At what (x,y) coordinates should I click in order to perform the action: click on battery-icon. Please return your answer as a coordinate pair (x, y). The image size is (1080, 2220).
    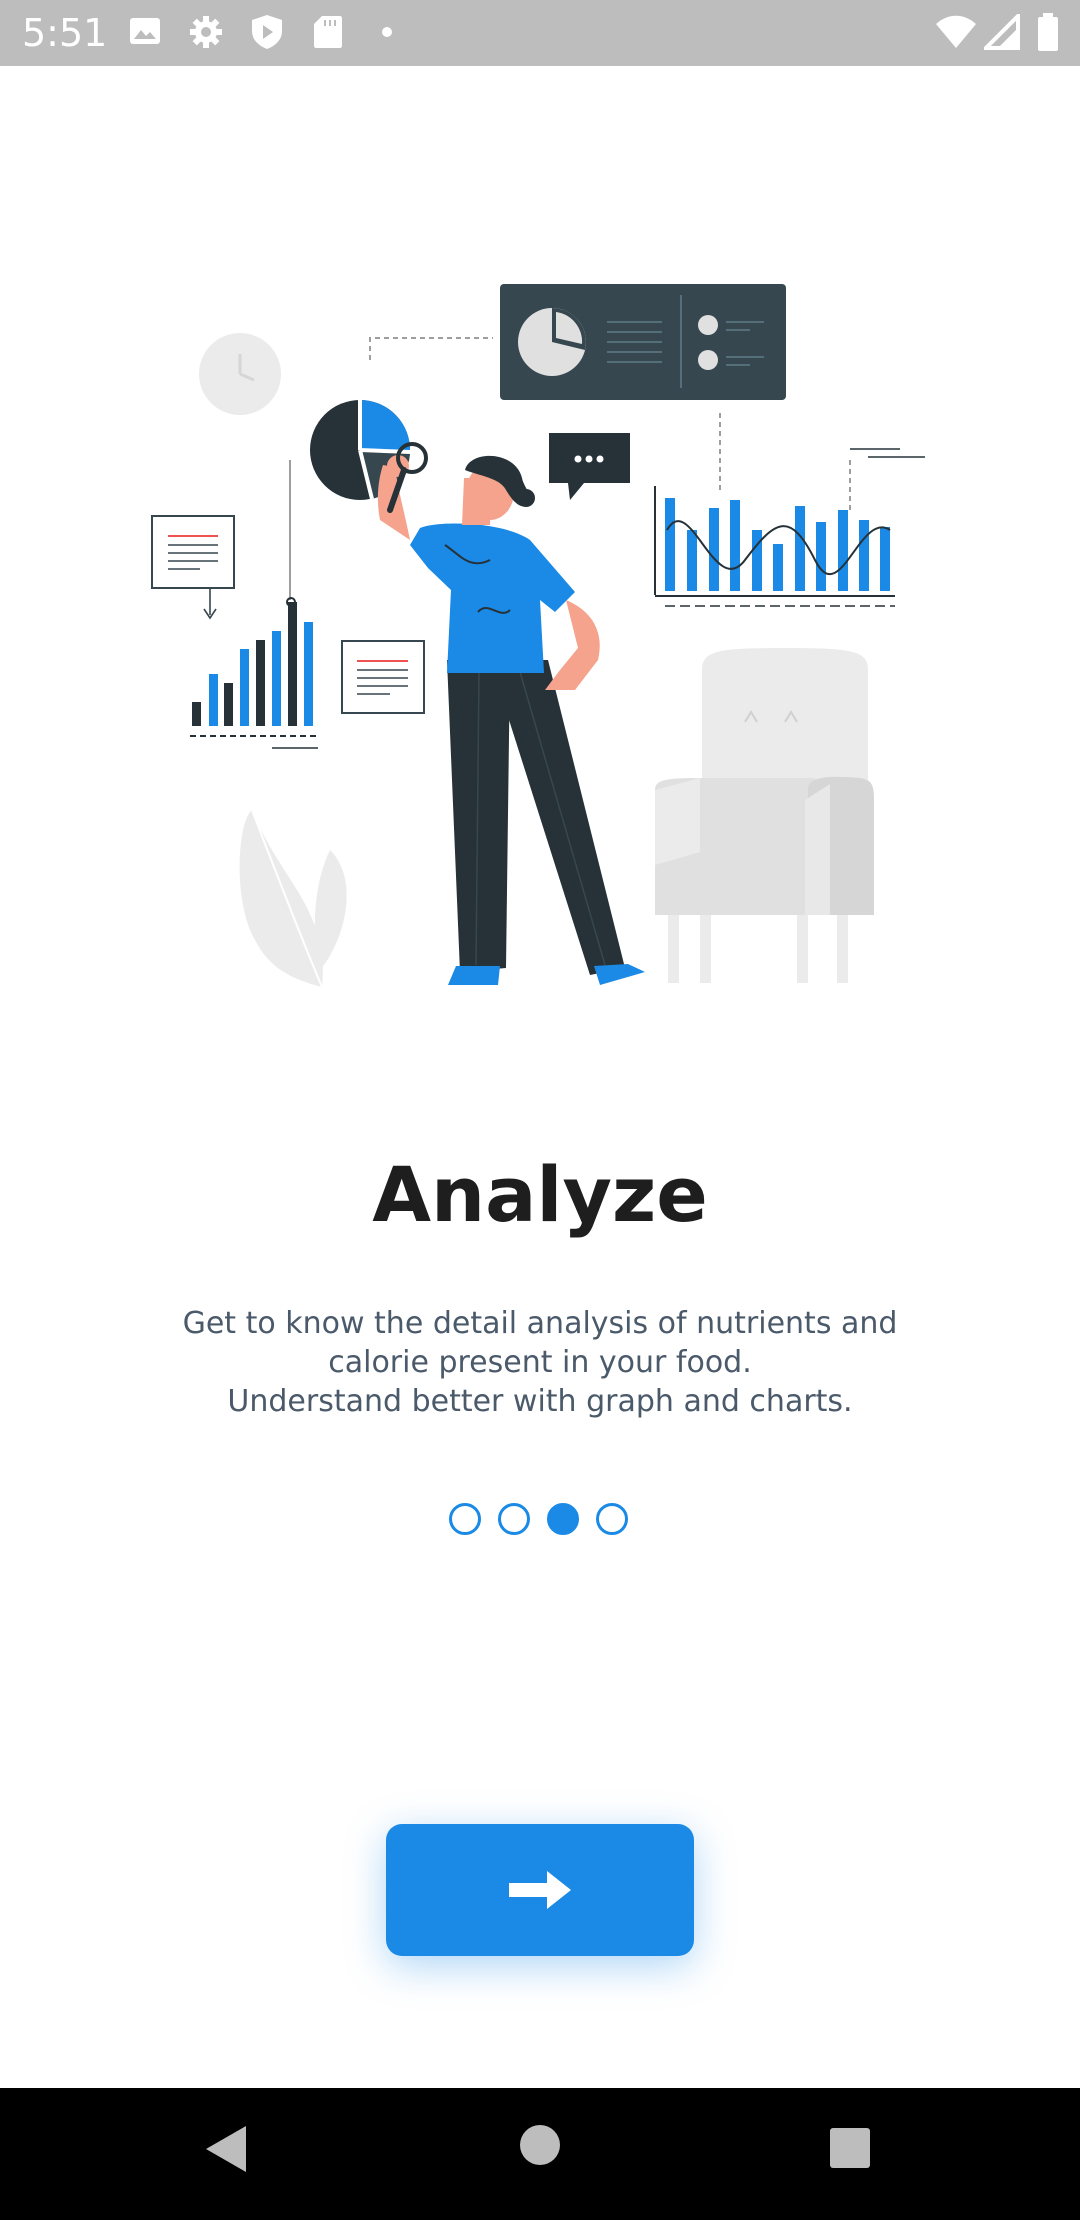
    Looking at the image, I should click on (1048, 32).